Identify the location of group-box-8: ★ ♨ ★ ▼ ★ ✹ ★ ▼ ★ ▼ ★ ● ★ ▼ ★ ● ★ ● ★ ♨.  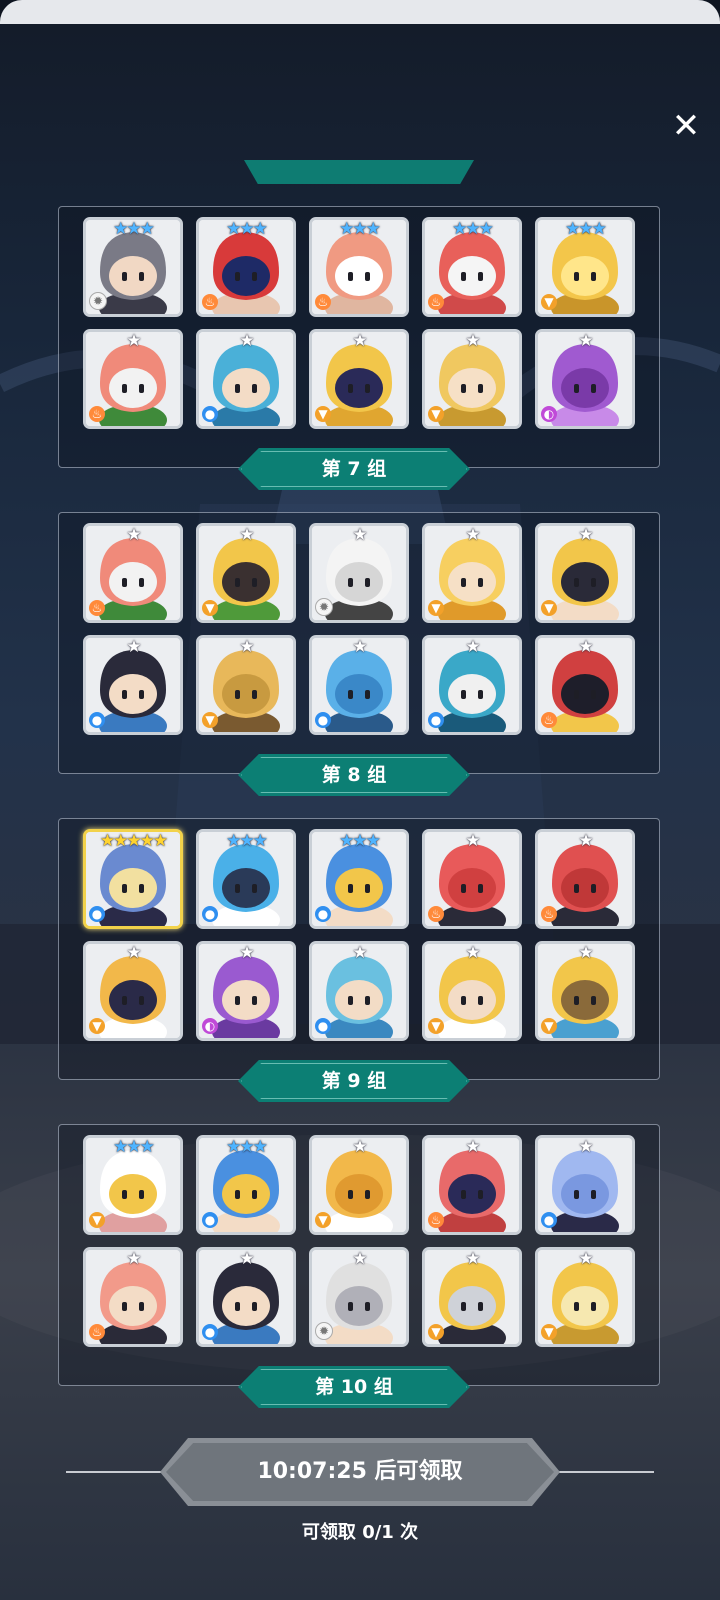
(359, 643).